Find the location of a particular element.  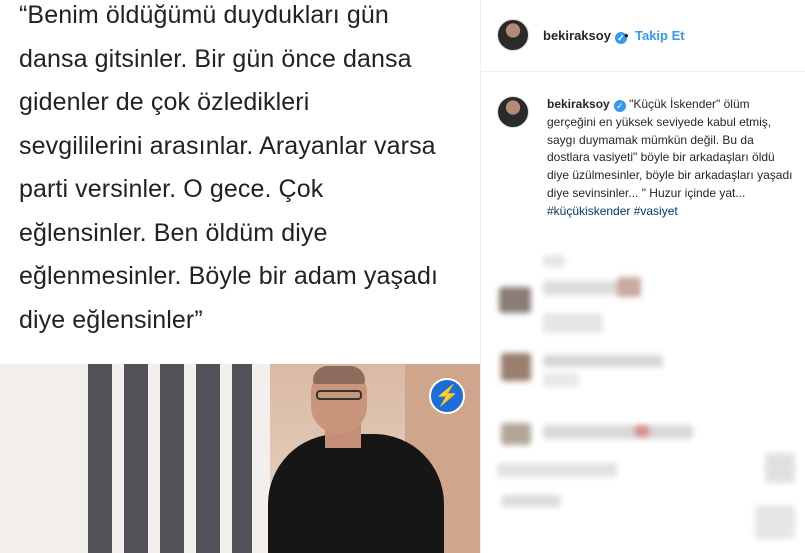

quote-line: diye eğlensinler” is located at coordinates (111, 319).